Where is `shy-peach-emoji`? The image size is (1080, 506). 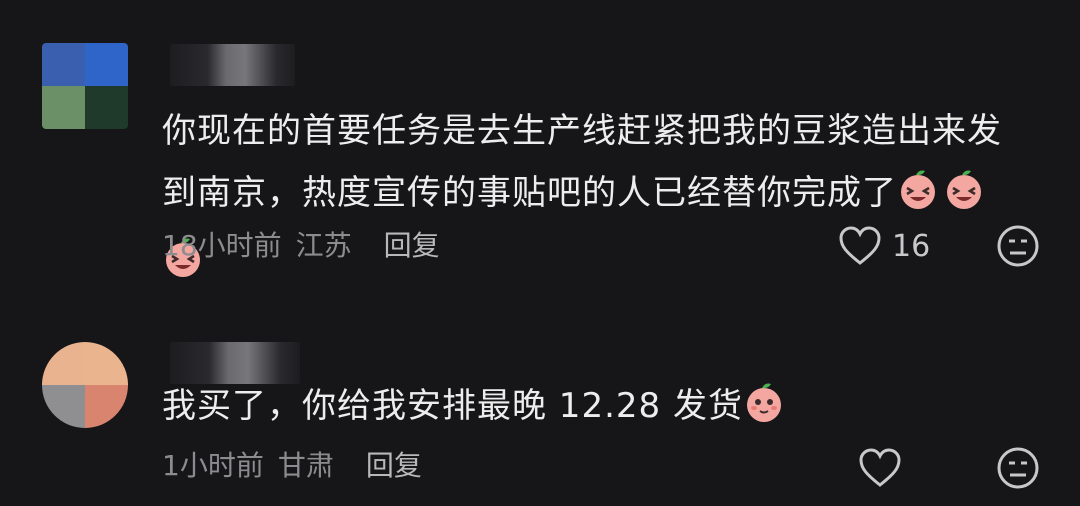 shy-peach-emoji is located at coordinates (764, 412).